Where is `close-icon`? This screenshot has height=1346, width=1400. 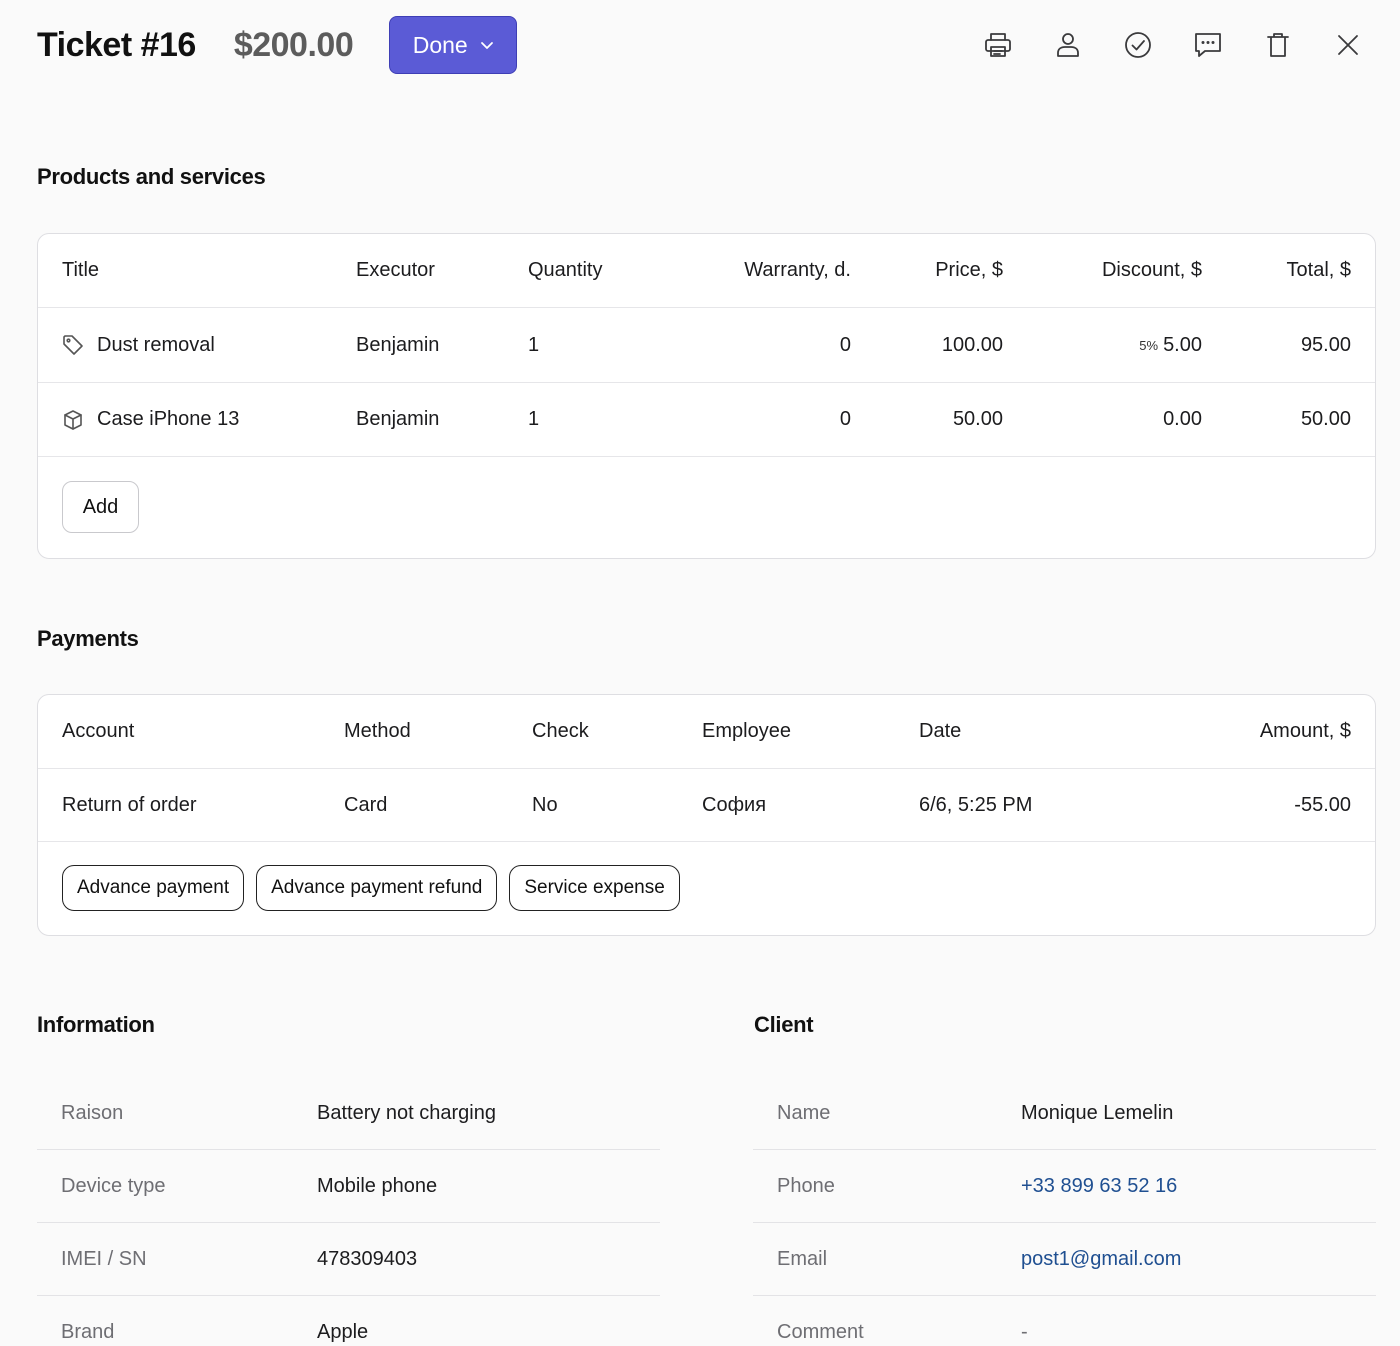 close-icon is located at coordinates (1348, 45).